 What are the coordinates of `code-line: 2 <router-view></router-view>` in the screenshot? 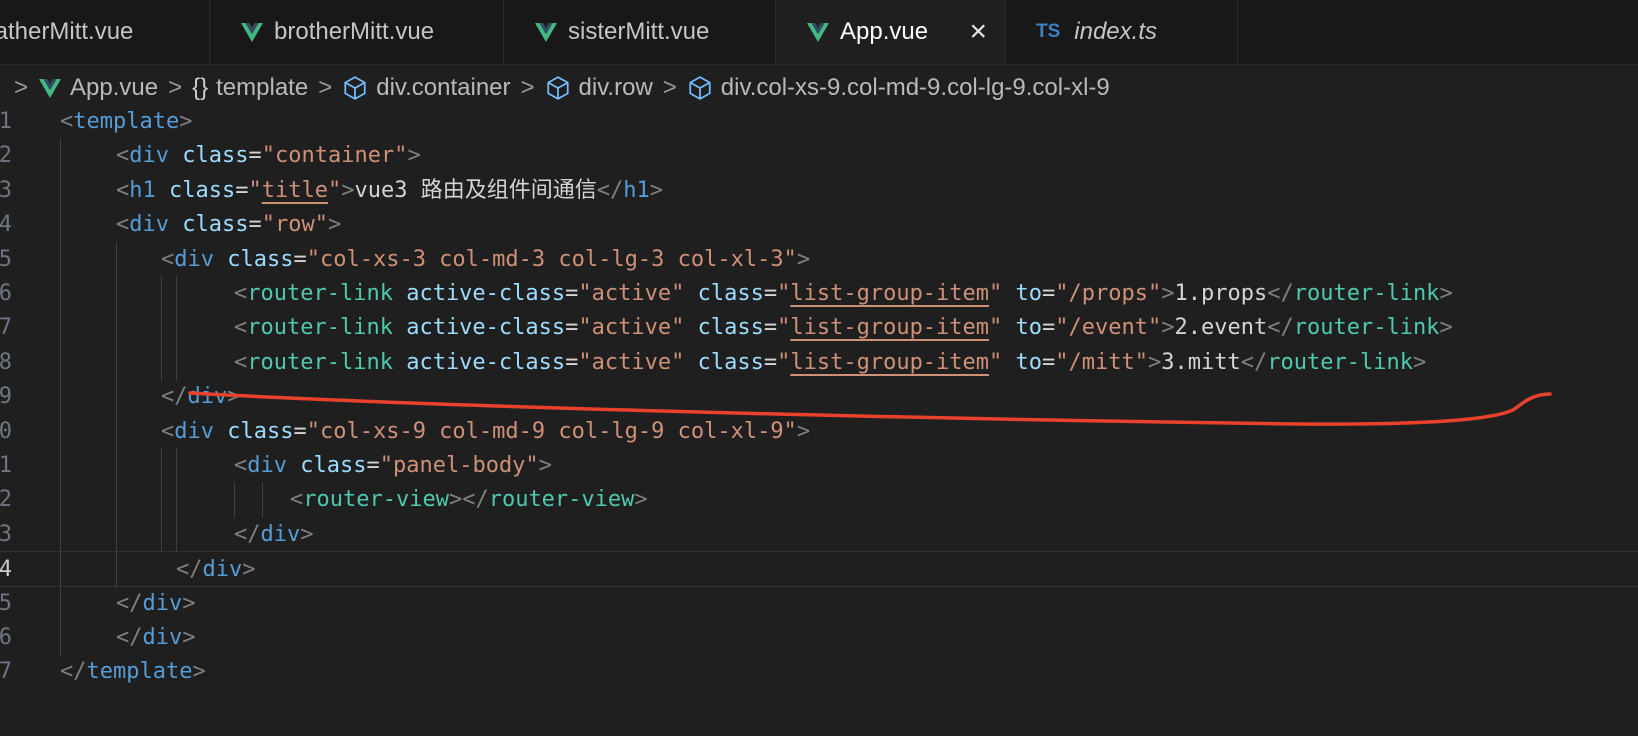 It's located at (819, 500).